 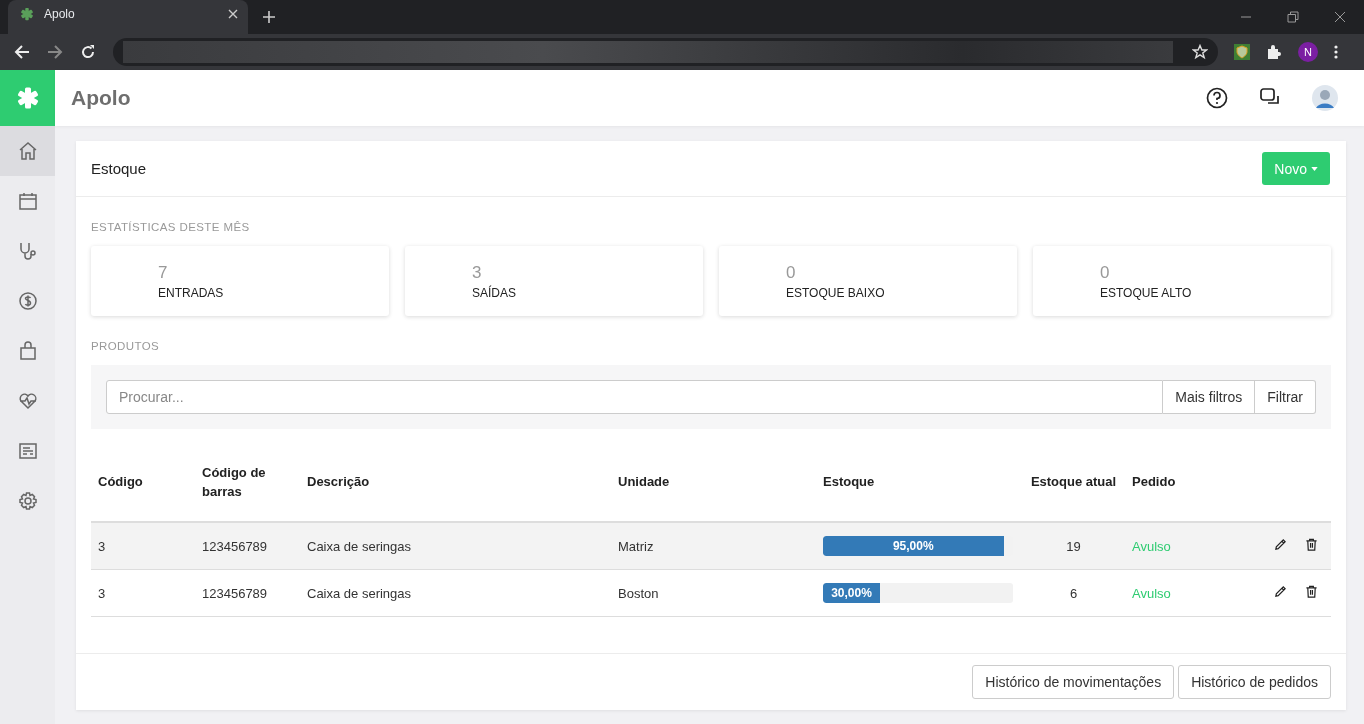 I want to click on stat-label: ENTRADAS, so click(x=191, y=292).